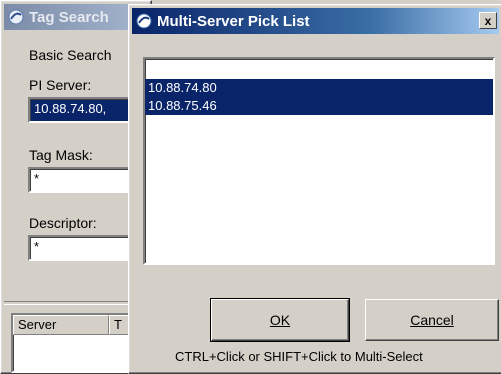 This screenshot has width=501, height=374. Describe the element at coordinates (432, 320) in the screenshot. I see `cancel-button: Cancel` at that location.